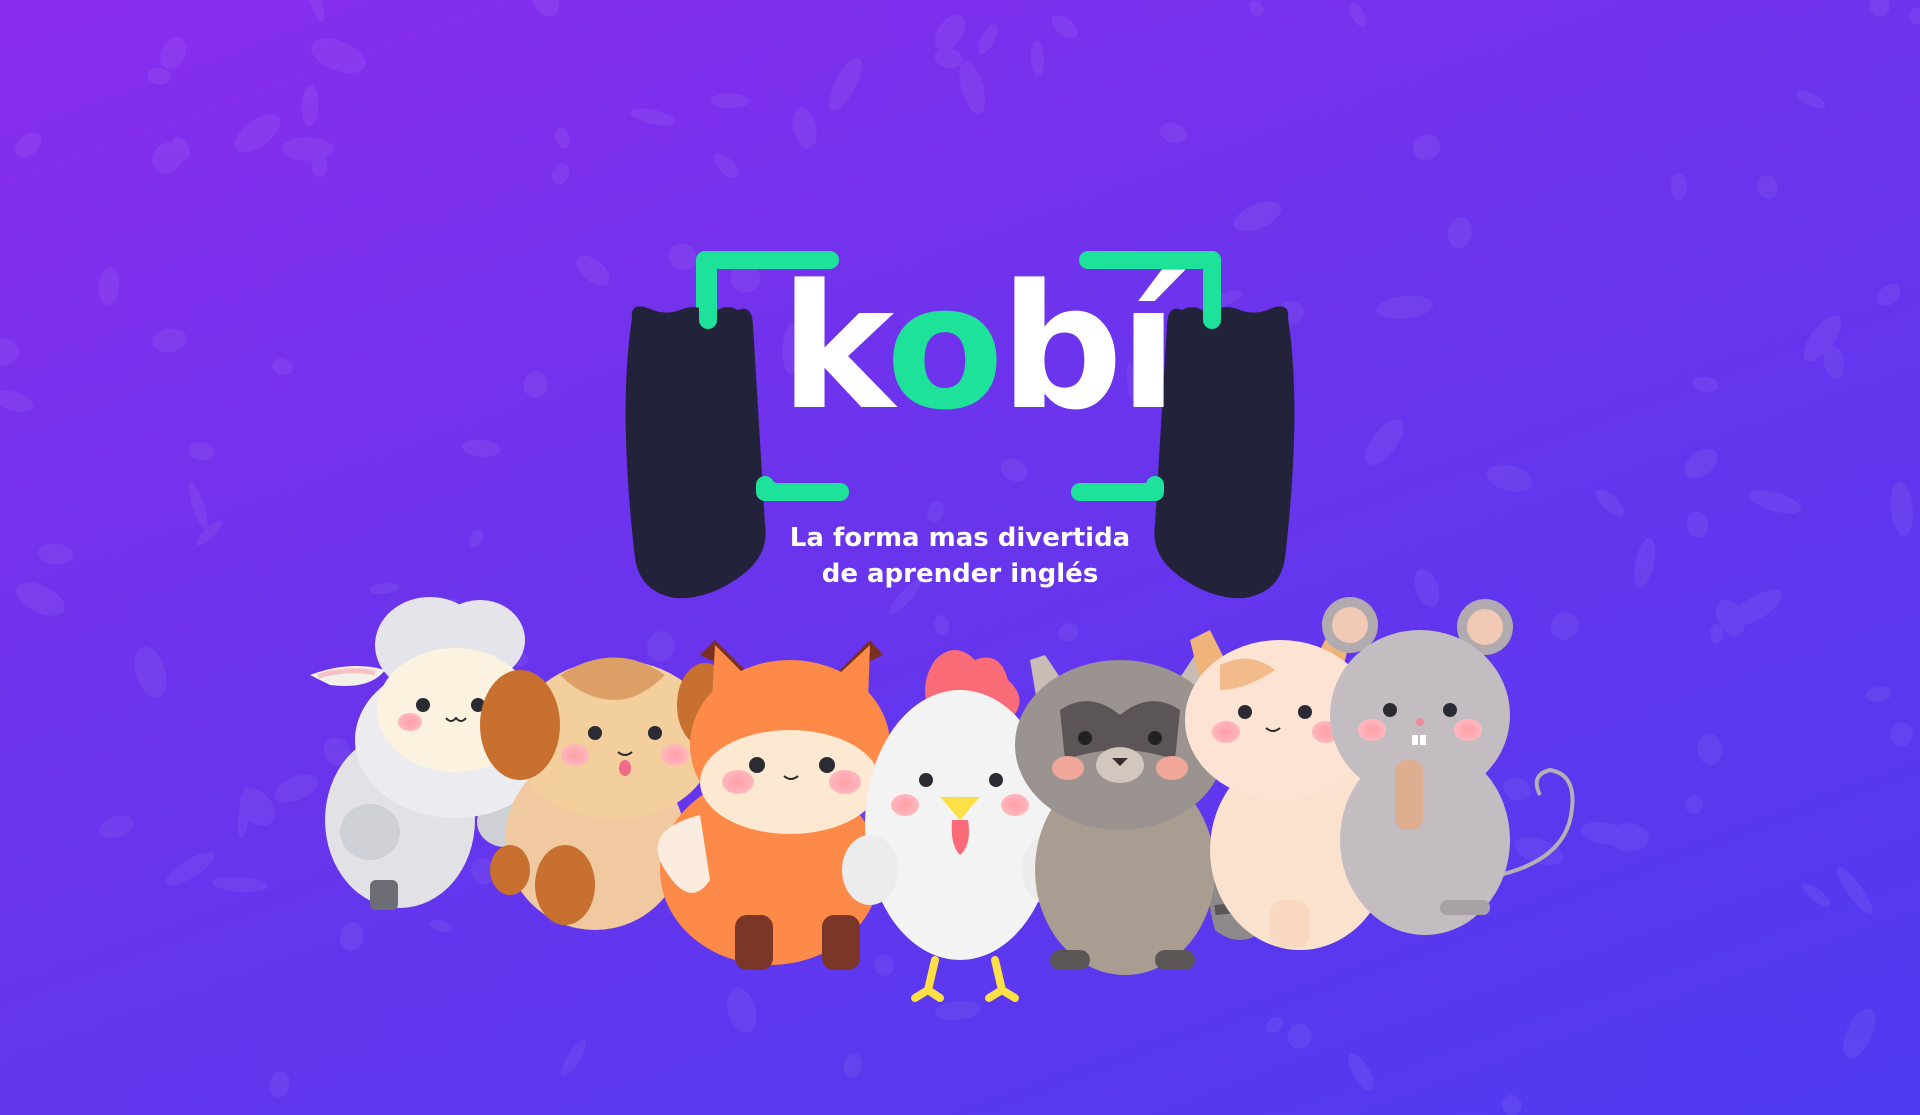 The image size is (1920, 1115). Describe the element at coordinates (1448, 766) in the screenshot. I see `mouse-icon` at that location.